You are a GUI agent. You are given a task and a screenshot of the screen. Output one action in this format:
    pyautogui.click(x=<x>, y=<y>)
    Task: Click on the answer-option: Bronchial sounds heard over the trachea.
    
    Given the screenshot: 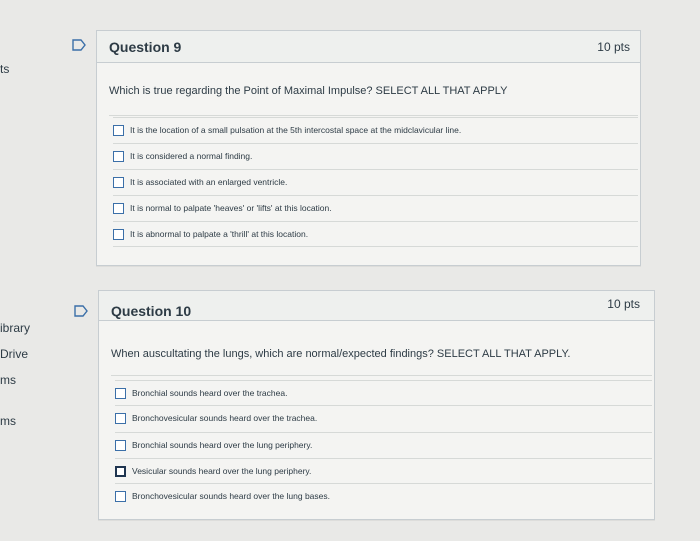 What is the action you would take?
    pyautogui.click(x=383, y=392)
    